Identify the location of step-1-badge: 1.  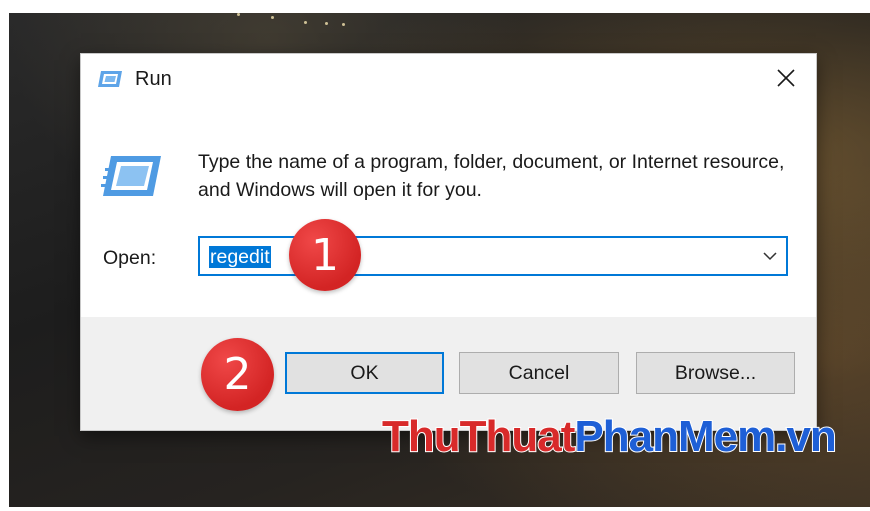
(325, 255).